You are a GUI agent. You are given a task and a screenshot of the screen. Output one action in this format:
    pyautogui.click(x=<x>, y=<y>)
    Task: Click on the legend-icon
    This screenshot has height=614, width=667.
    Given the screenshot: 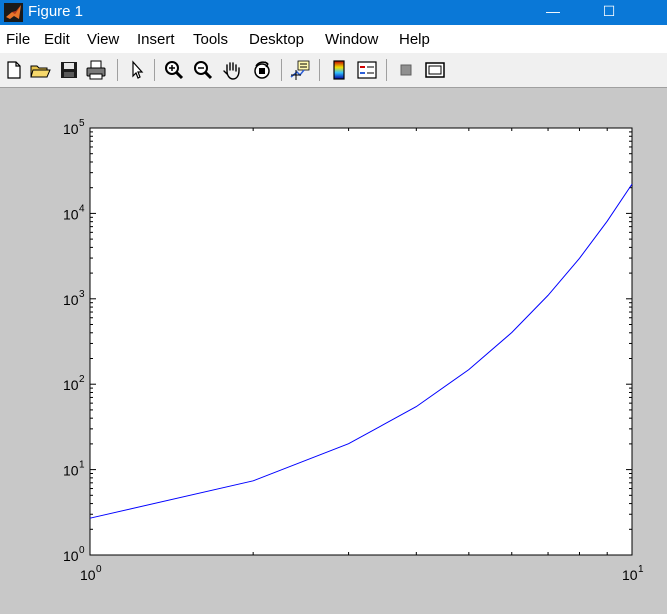 What is the action you would take?
    pyautogui.click(x=367, y=70)
    